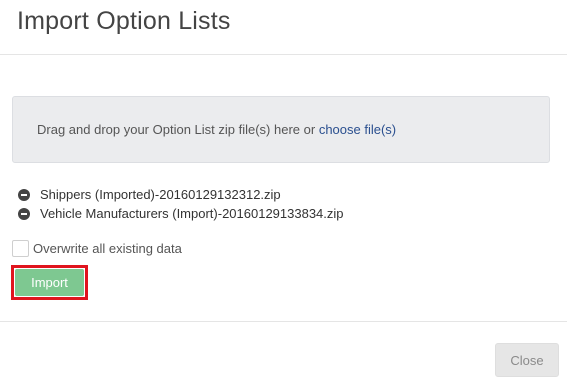 This screenshot has width=567, height=386. What do you see at coordinates (357, 129) in the screenshot?
I see `choose-files-link: choose file(s)` at bounding box center [357, 129].